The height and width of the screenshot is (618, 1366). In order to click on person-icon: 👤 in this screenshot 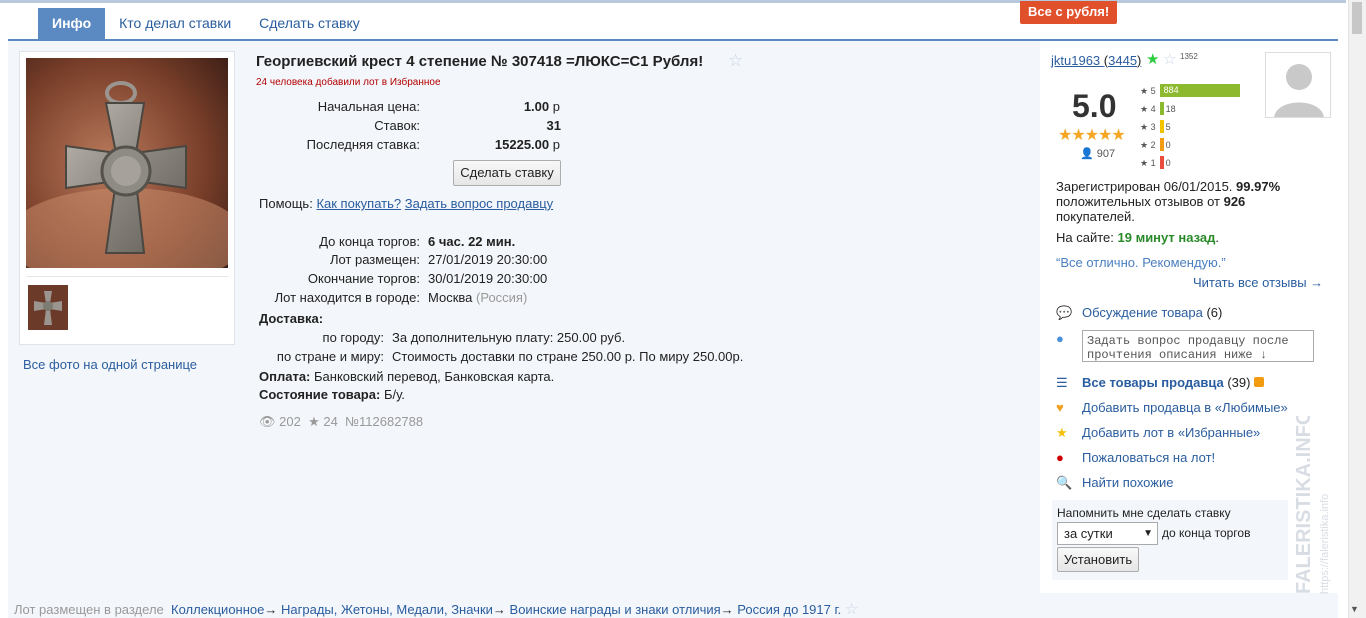, I will do `click(1087, 154)`.